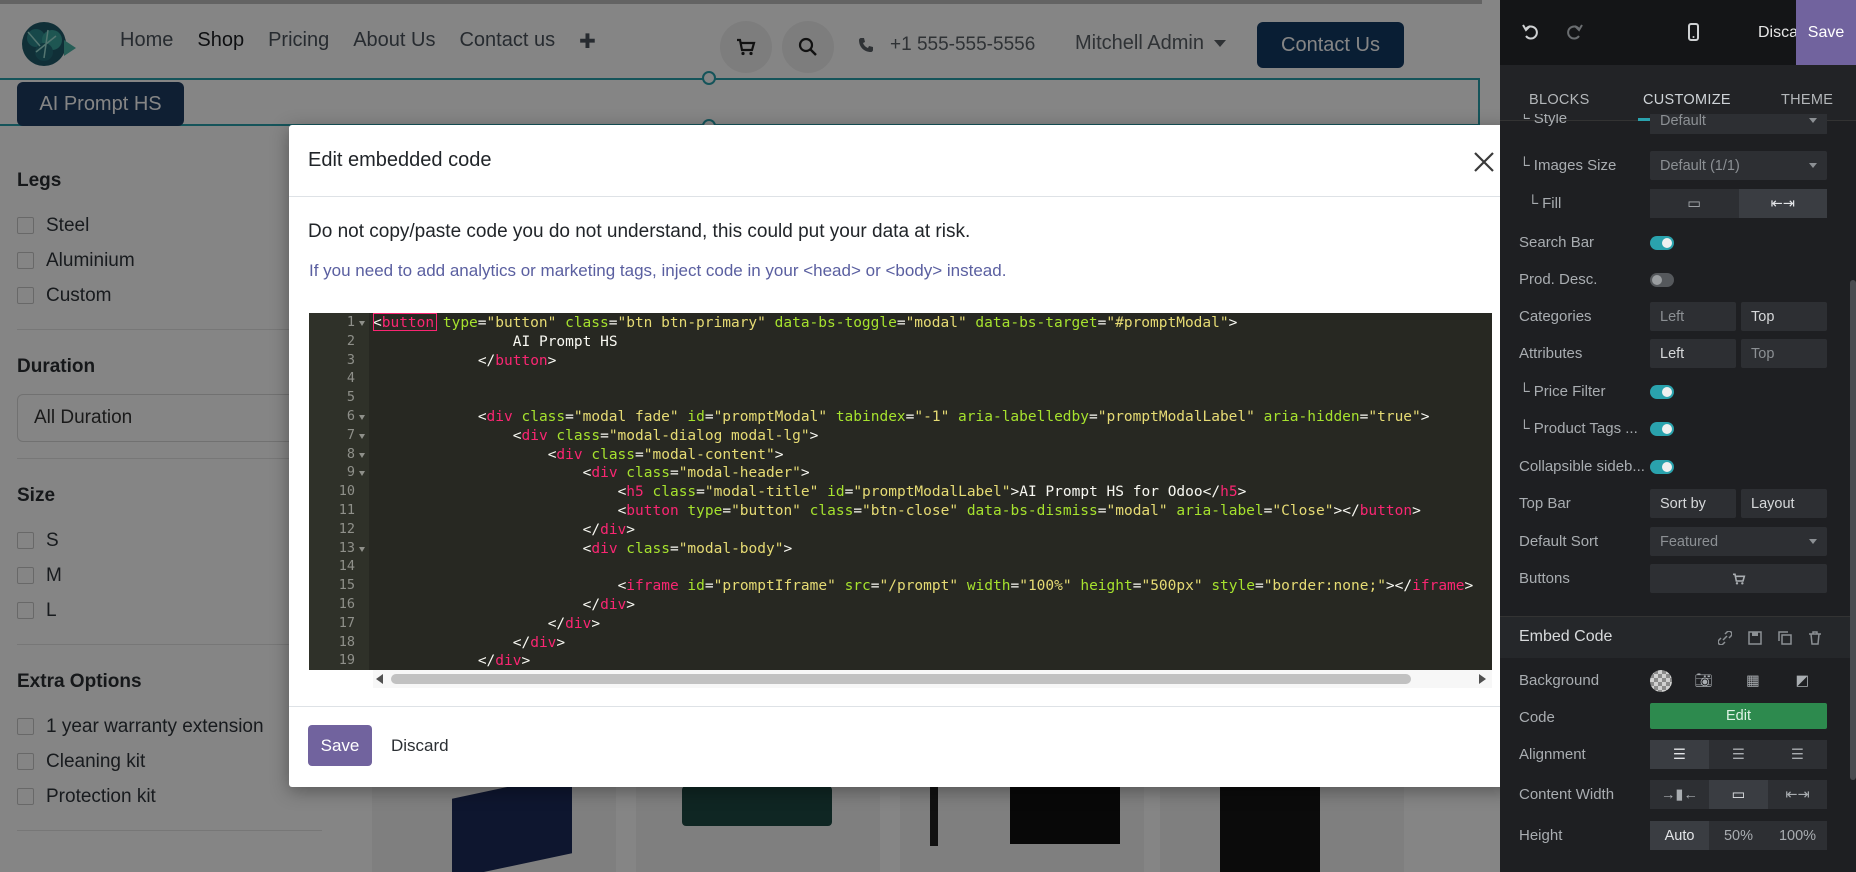  I want to click on delete-icon, so click(1815, 638).